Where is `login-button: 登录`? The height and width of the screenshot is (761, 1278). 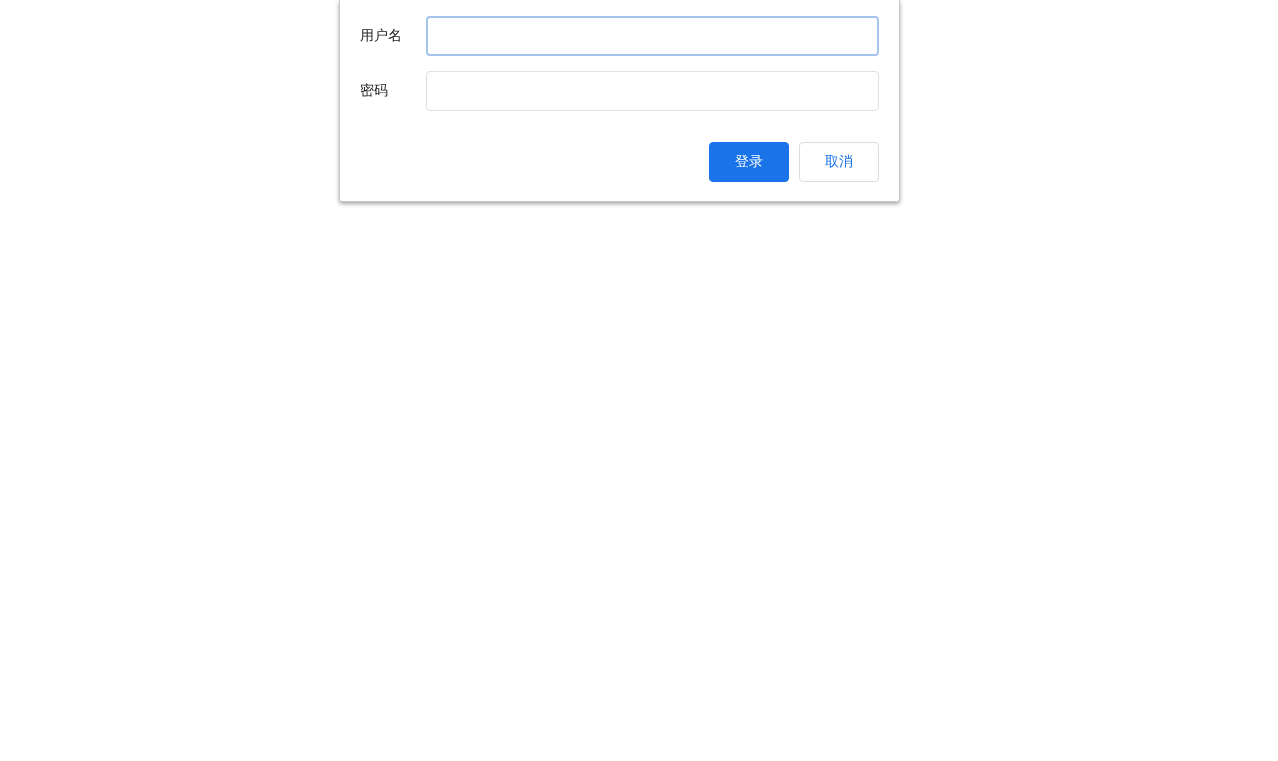
login-button: 登录 is located at coordinates (749, 162).